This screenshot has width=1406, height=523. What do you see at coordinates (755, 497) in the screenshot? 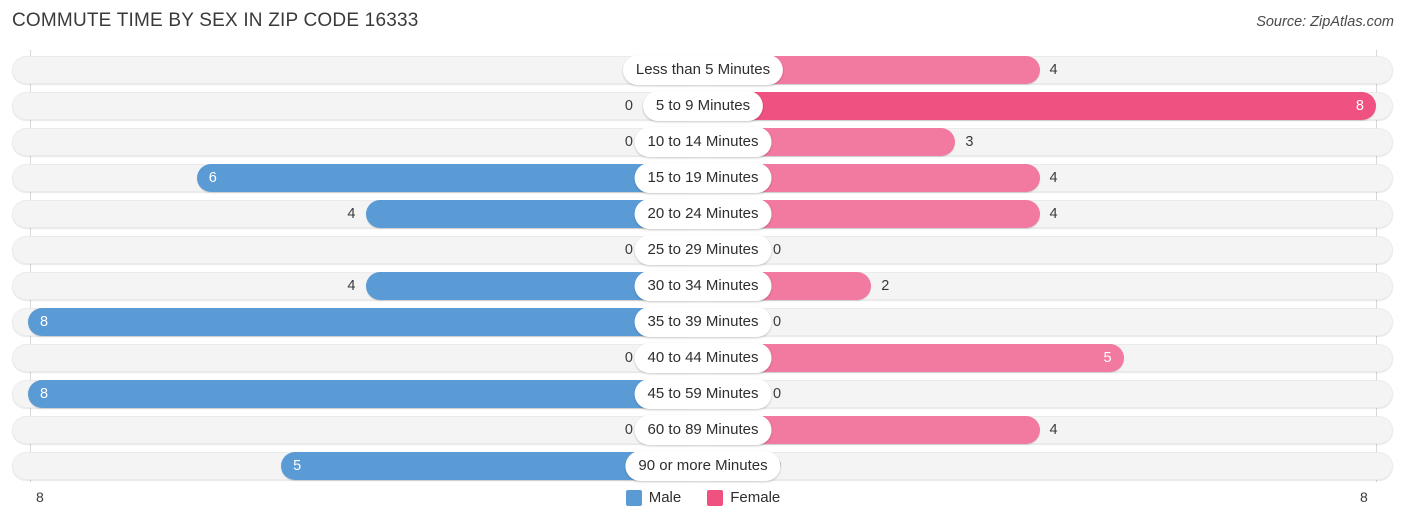
I see `legend-label-female: Female` at bounding box center [755, 497].